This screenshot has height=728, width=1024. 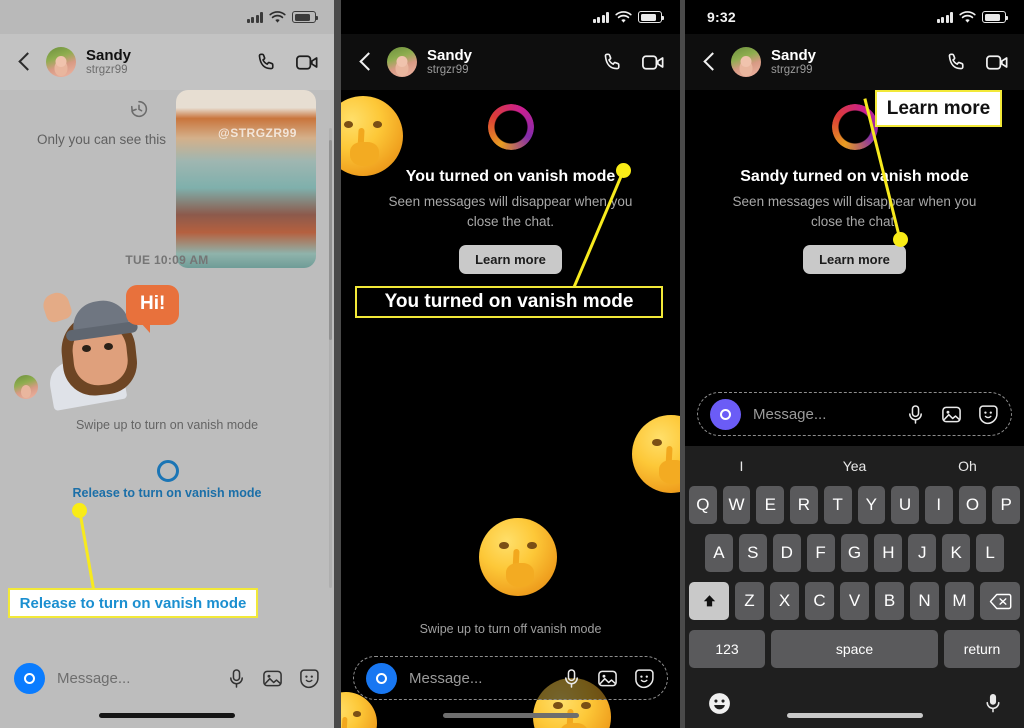 I want to click on key-c: C, so click(x=819, y=601).